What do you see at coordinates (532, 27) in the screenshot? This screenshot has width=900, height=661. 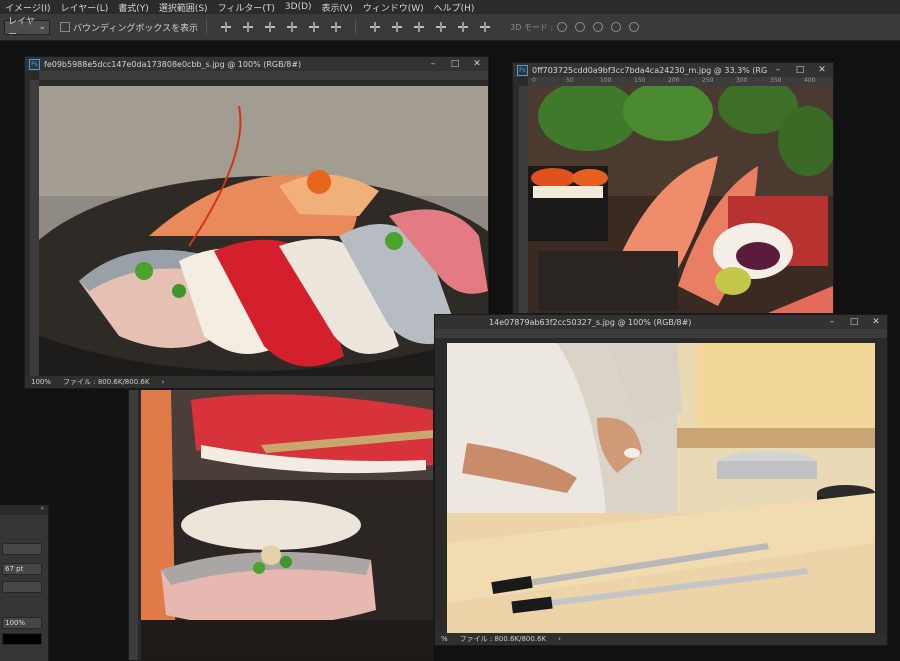 I see `mode-3d-label: 3D モード :` at bounding box center [532, 27].